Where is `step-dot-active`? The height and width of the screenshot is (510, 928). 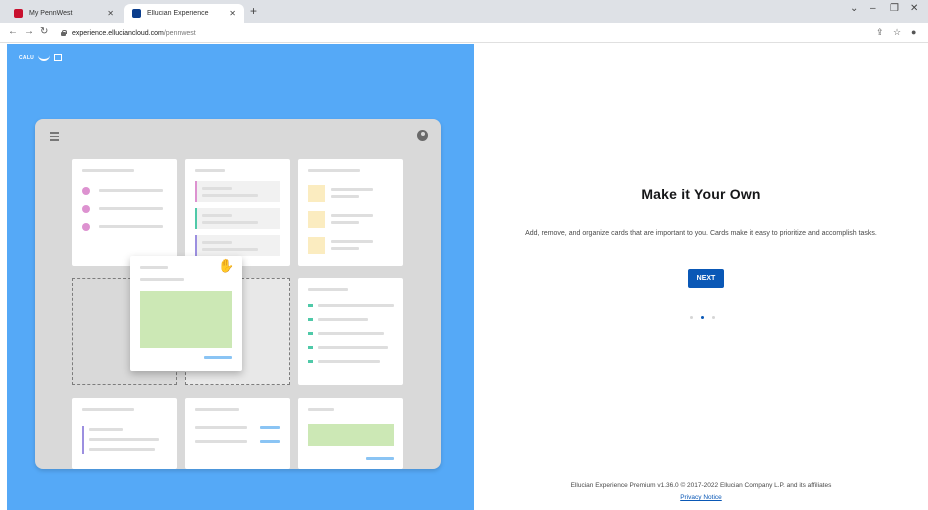
step-dot-active is located at coordinates (702, 317).